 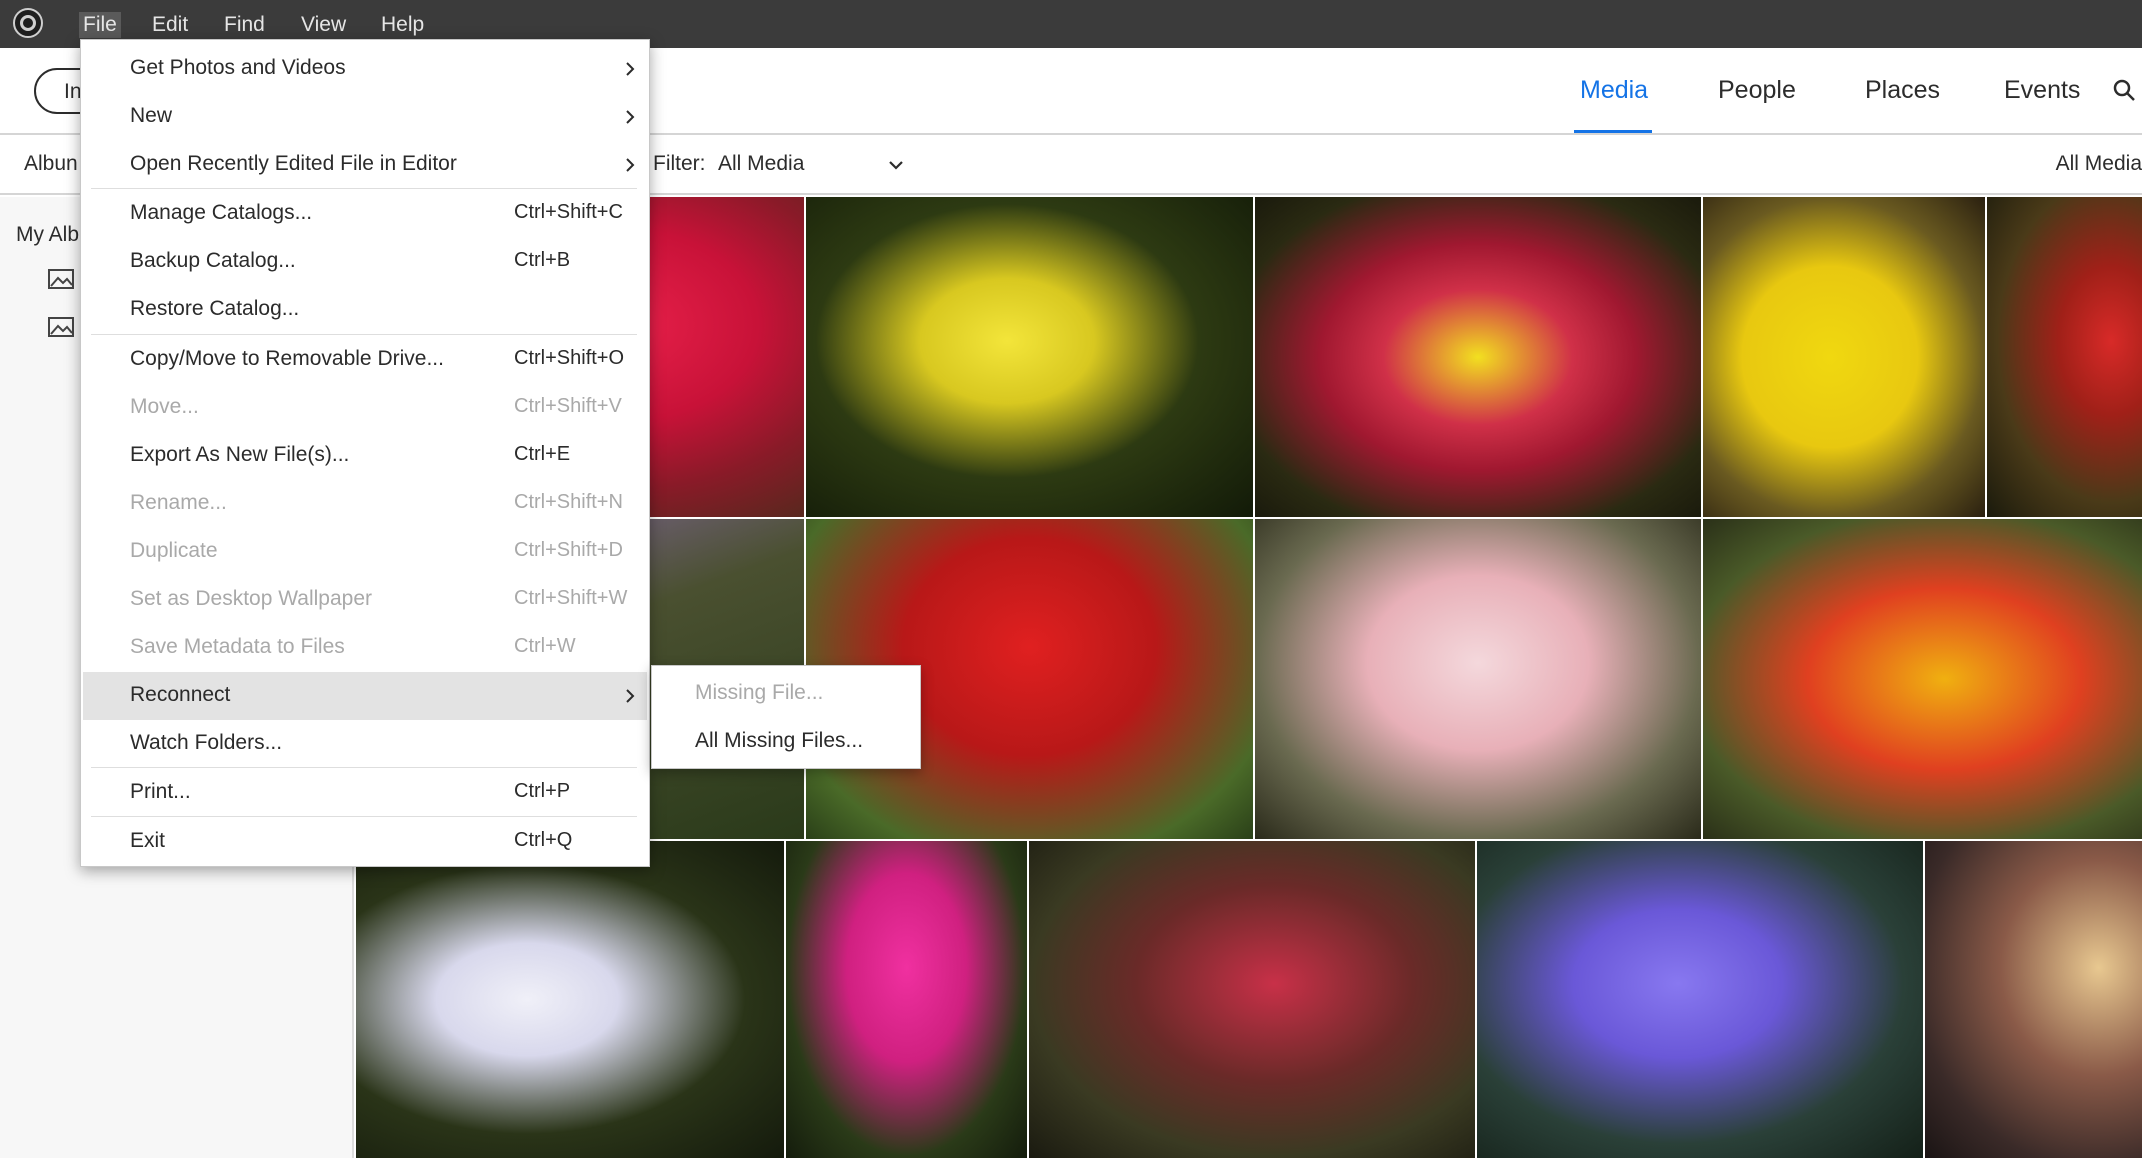 What do you see at coordinates (2099, 164) in the screenshot?
I see `view-mode-label: All Media` at bounding box center [2099, 164].